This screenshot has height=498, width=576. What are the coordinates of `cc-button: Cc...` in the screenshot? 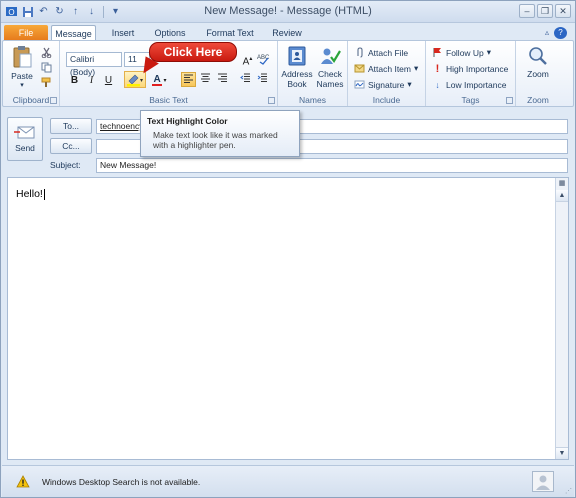 It's located at (71, 146).